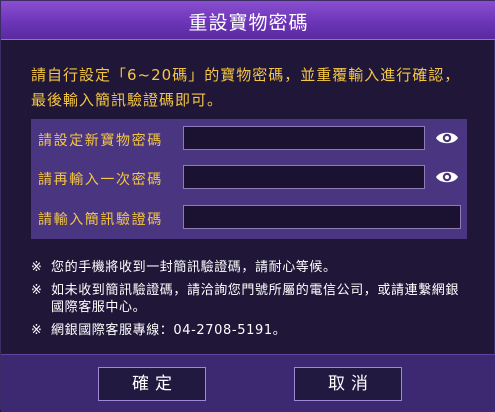  What do you see at coordinates (100, 141) in the screenshot?
I see `new-password-label: 請設定新寶物密碼` at bounding box center [100, 141].